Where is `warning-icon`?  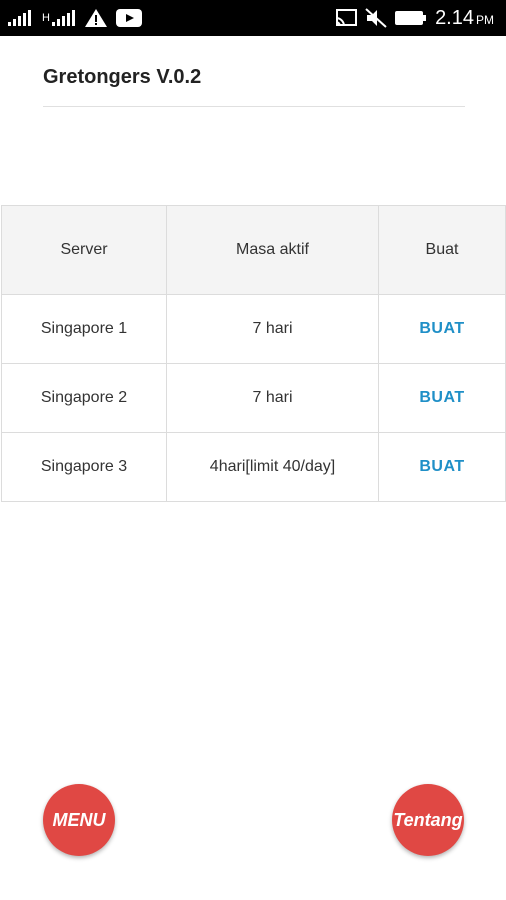
warning-icon is located at coordinates (96, 18).